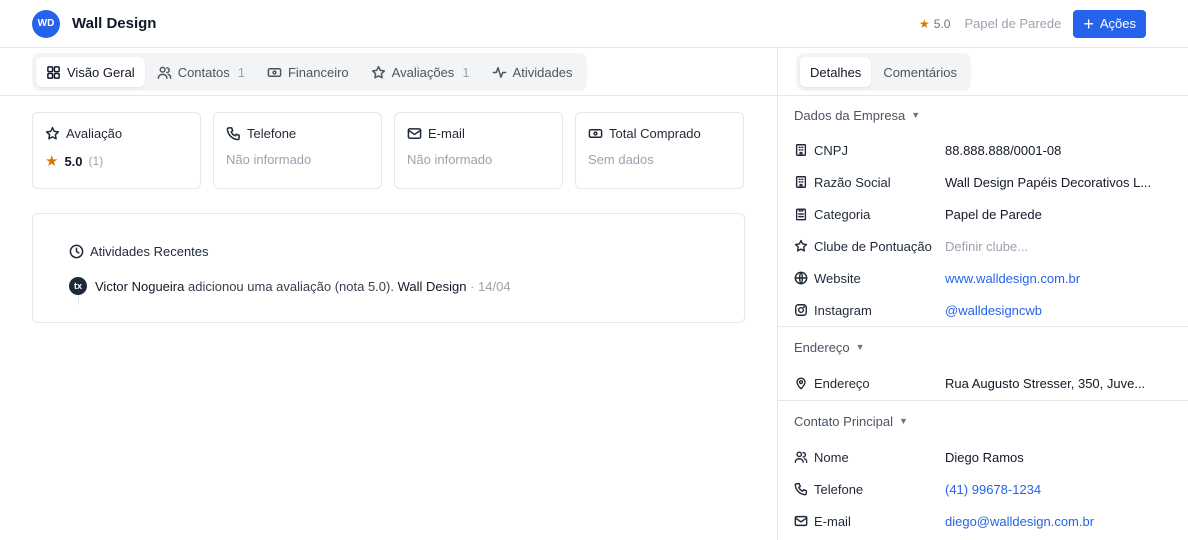 The width and height of the screenshot is (1188, 540). I want to click on purchased-card: Total Comprado Sem dados, so click(659, 150).